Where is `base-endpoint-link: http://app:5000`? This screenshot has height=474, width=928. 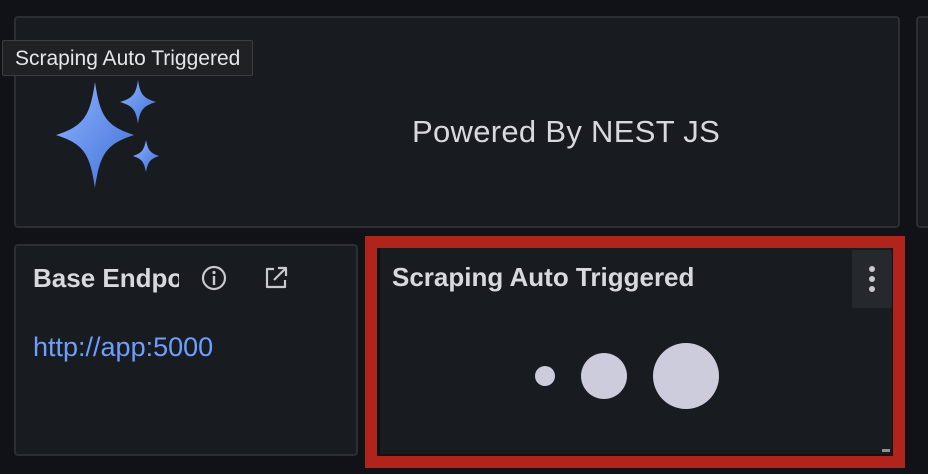
base-endpoint-link: http://app:5000 is located at coordinates (123, 347).